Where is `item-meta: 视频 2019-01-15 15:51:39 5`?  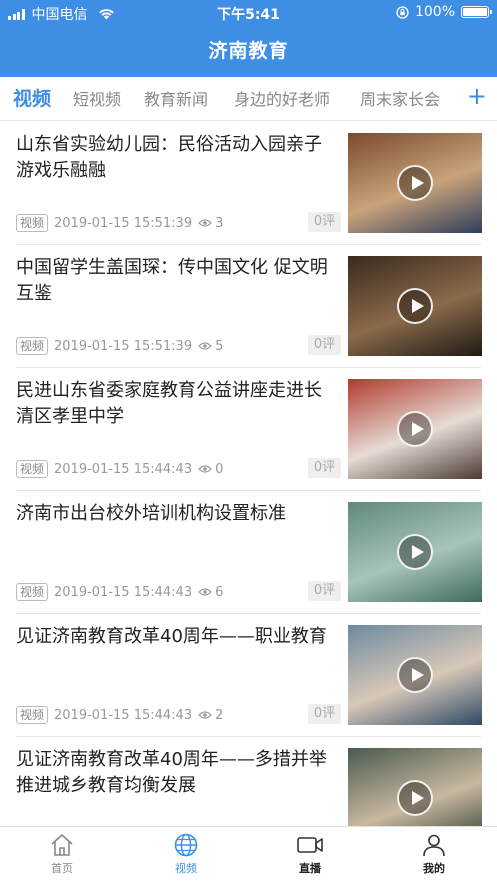 item-meta: 视频 2019-01-15 15:51:39 5 is located at coordinates (119, 346).